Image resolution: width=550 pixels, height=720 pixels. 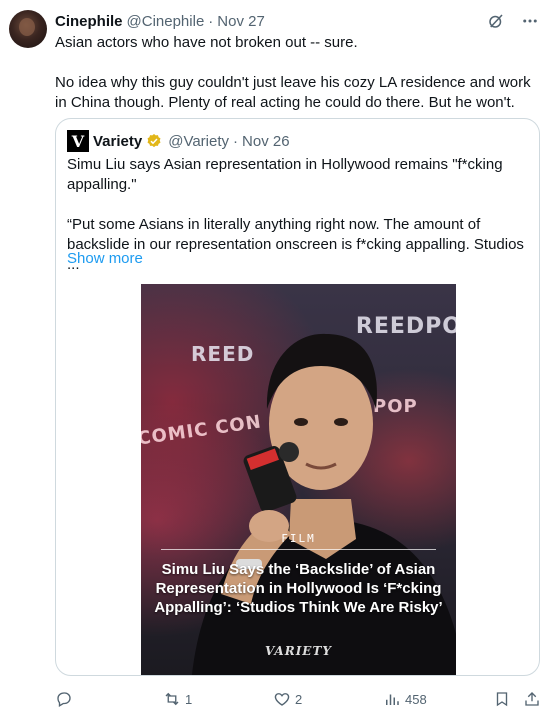 I want to click on action-bar: 1 2 458, so click(x=300, y=699).